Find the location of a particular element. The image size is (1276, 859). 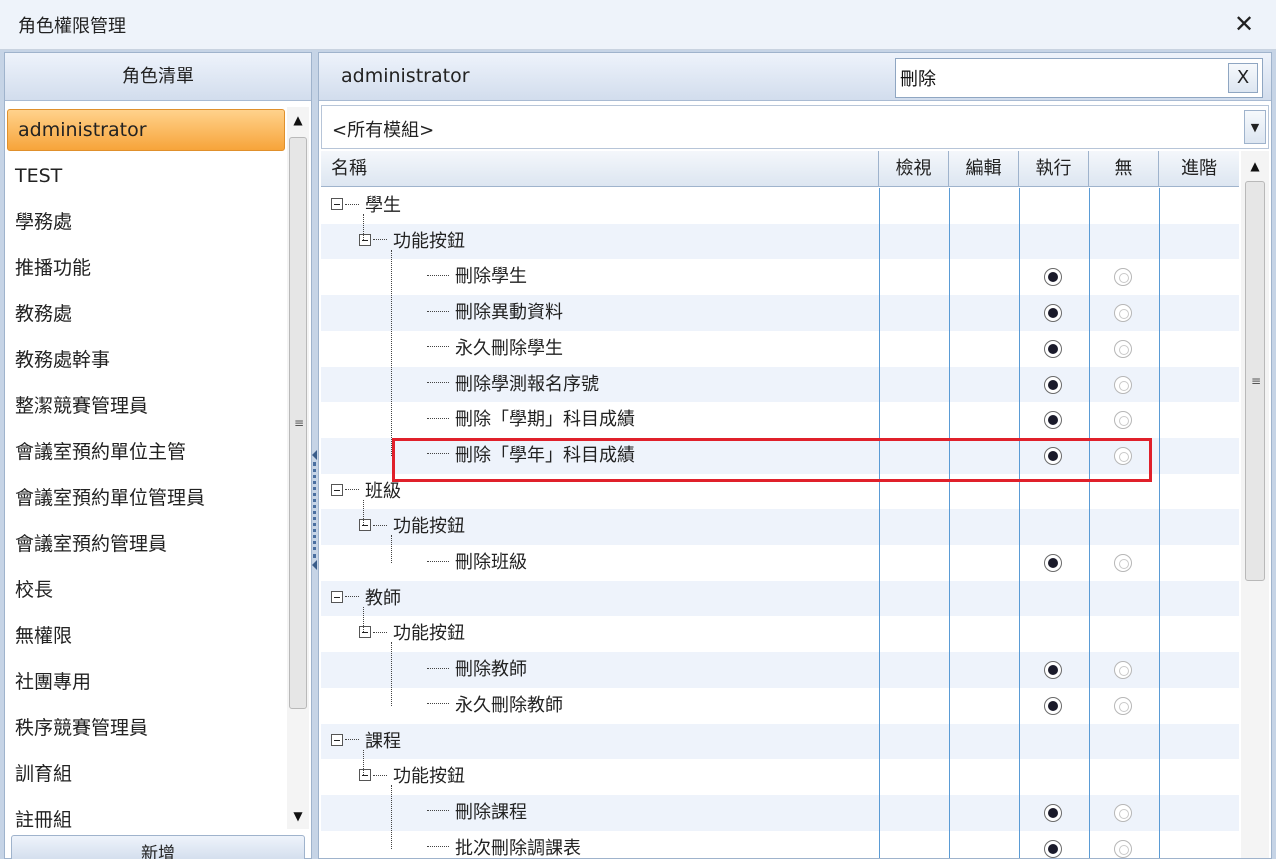

column-edit: 編輯 is located at coordinates (984, 169).